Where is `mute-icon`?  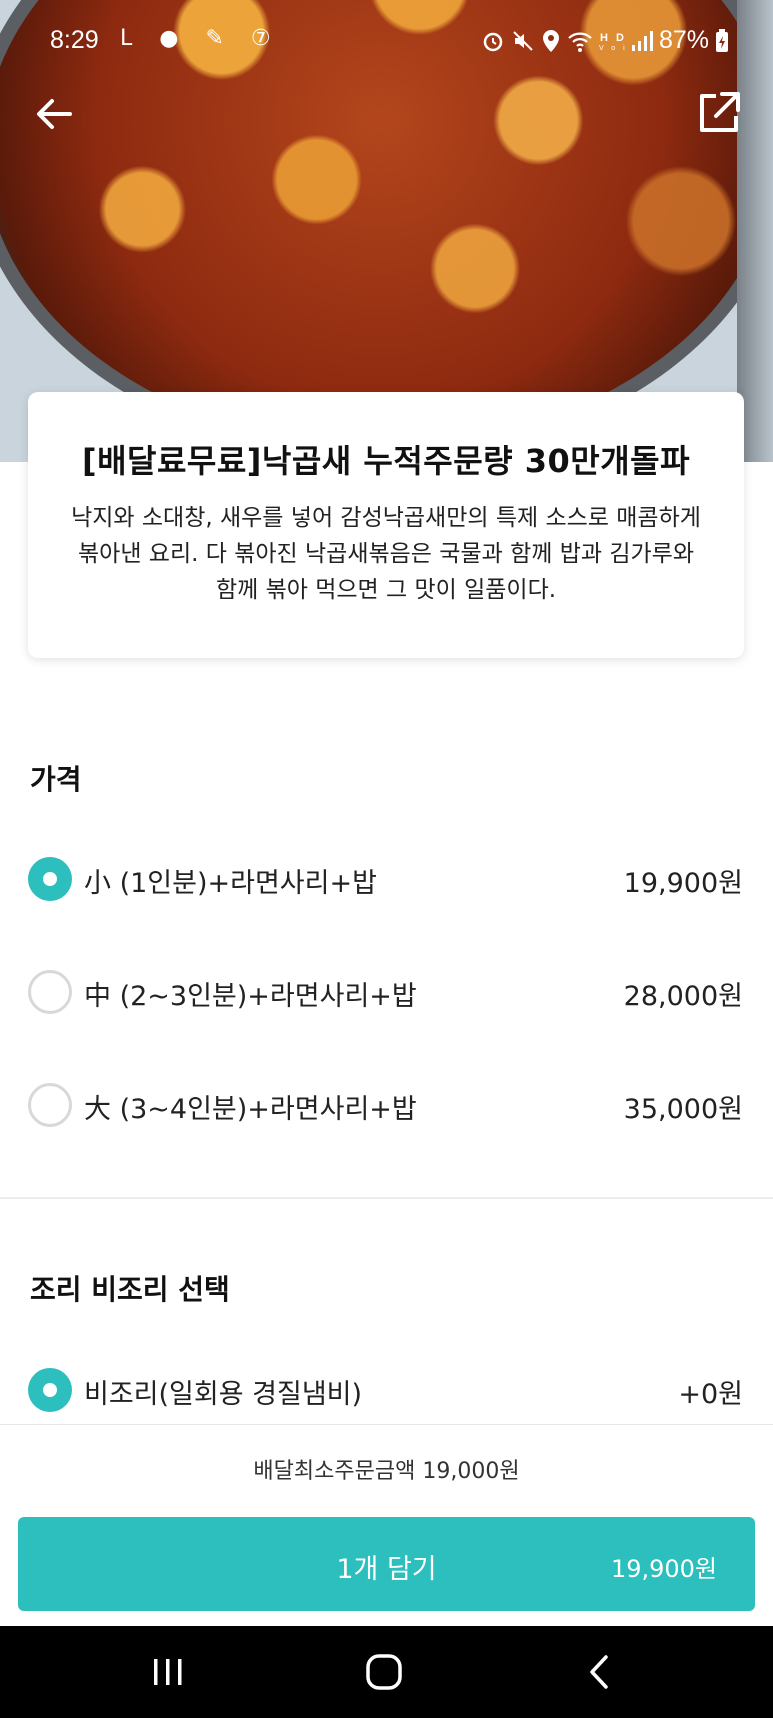
mute-icon is located at coordinates (523, 40).